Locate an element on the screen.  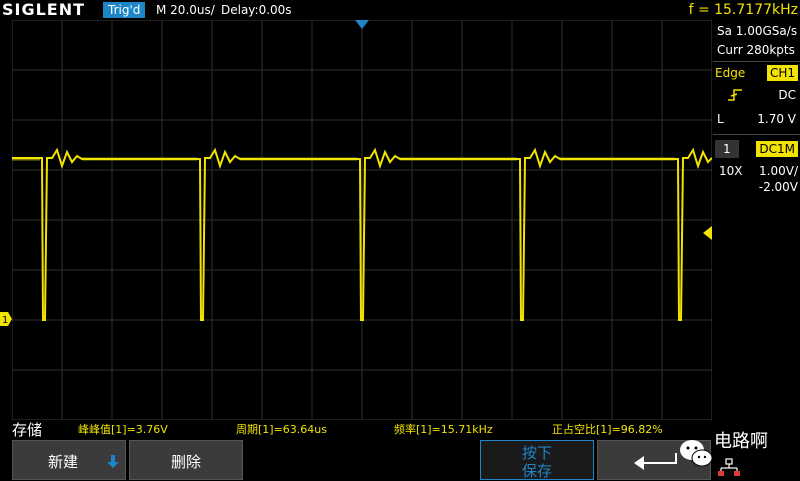
trigger-level-label: L is located at coordinates (720, 119).